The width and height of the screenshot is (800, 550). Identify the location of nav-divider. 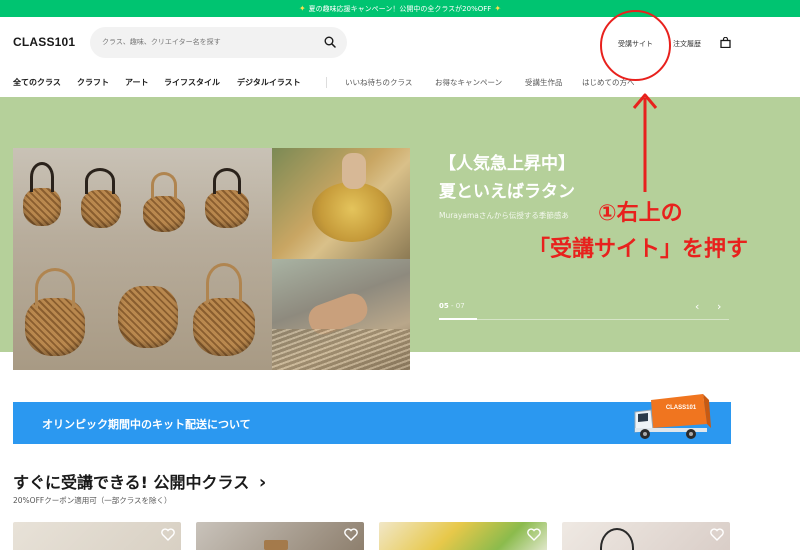
(326, 82).